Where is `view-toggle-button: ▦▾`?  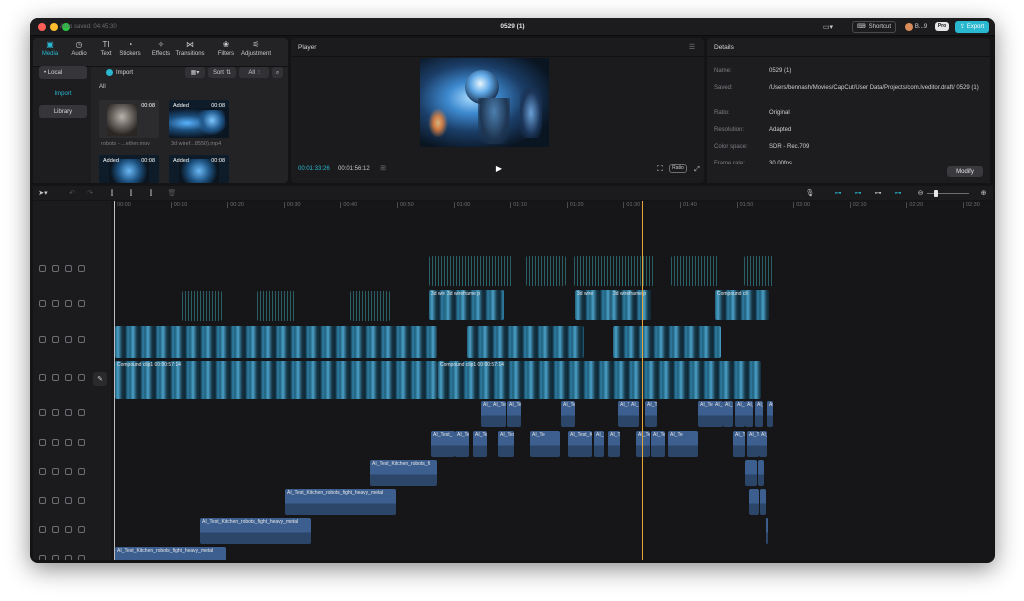 view-toggle-button: ▦▾ is located at coordinates (195, 72).